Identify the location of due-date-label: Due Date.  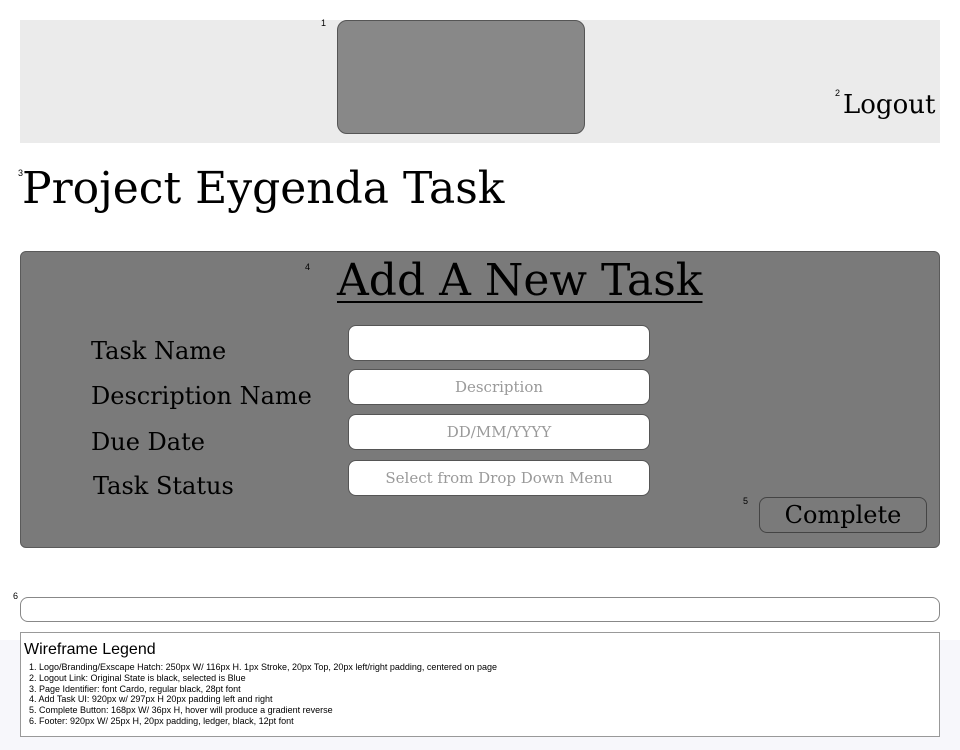
(148, 442).